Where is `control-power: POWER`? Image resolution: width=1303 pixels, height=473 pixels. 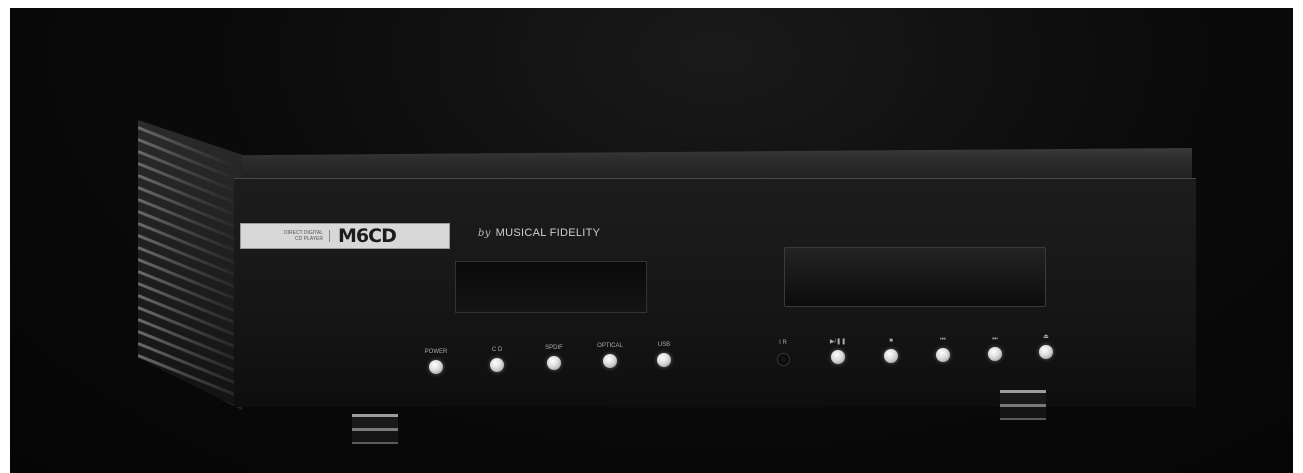 control-power: POWER is located at coordinates (436, 361).